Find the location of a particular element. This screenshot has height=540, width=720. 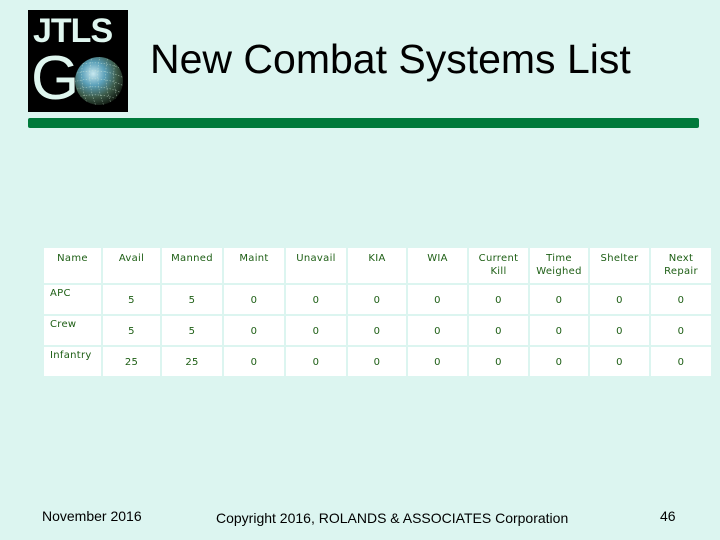

table-row: APC 5 5 0 0 0 0 0 0 0 0 is located at coordinates (377, 299).